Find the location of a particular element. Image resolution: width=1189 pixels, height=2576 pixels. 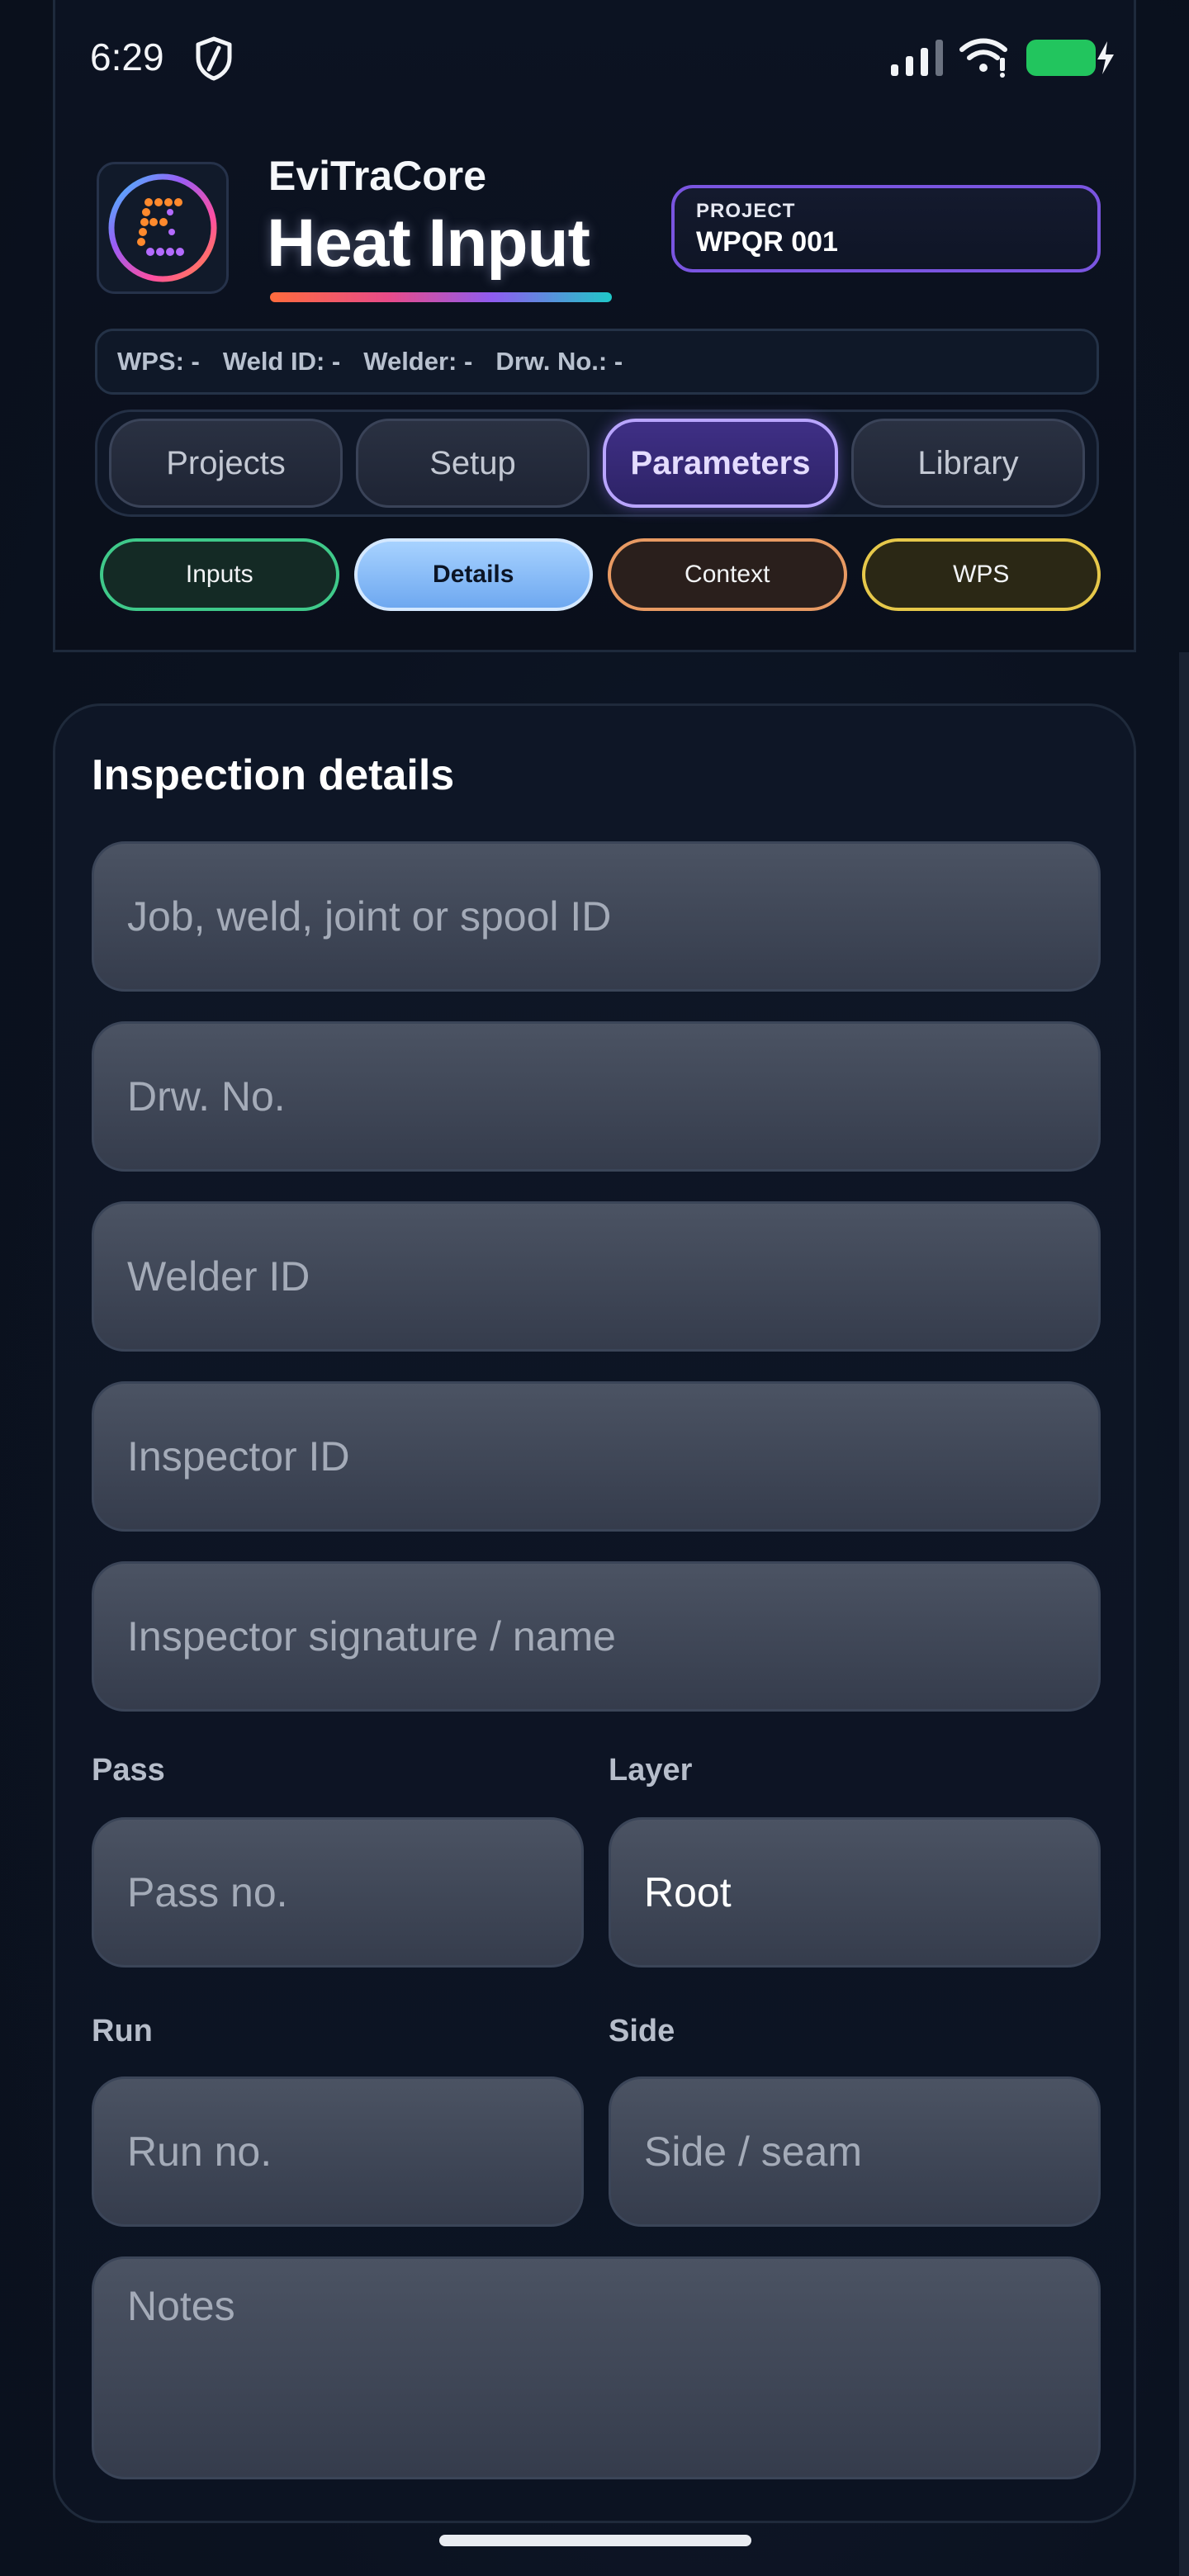

inspector-signature-field: Inspector signature / name is located at coordinates (596, 1636).